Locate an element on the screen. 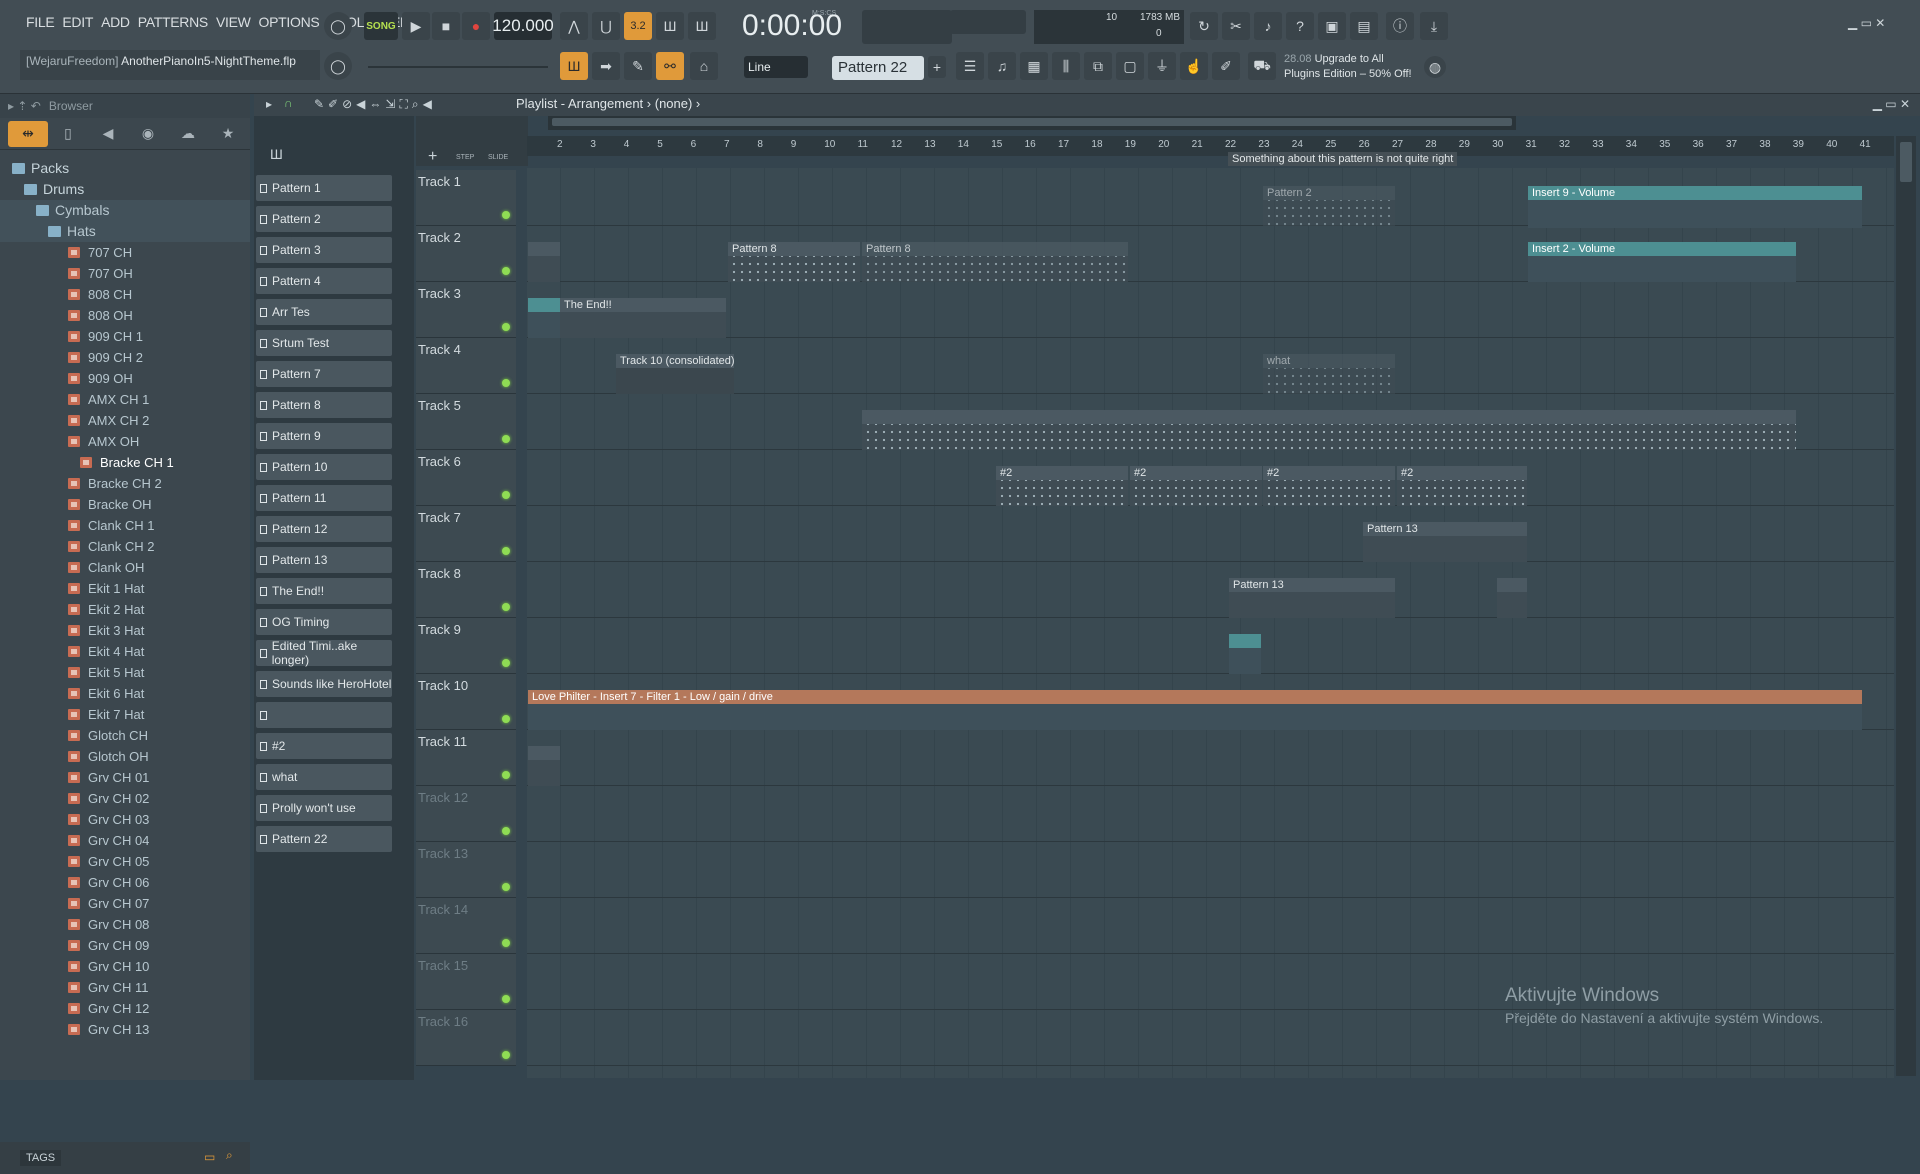  save-icon: ▣ is located at coordinates (1332, 26).